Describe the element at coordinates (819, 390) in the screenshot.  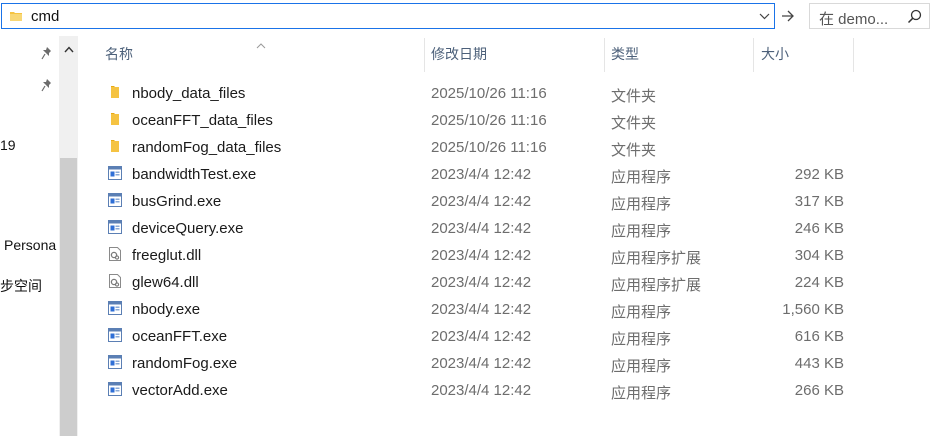
I see `file-size: 266 KB` at that location.